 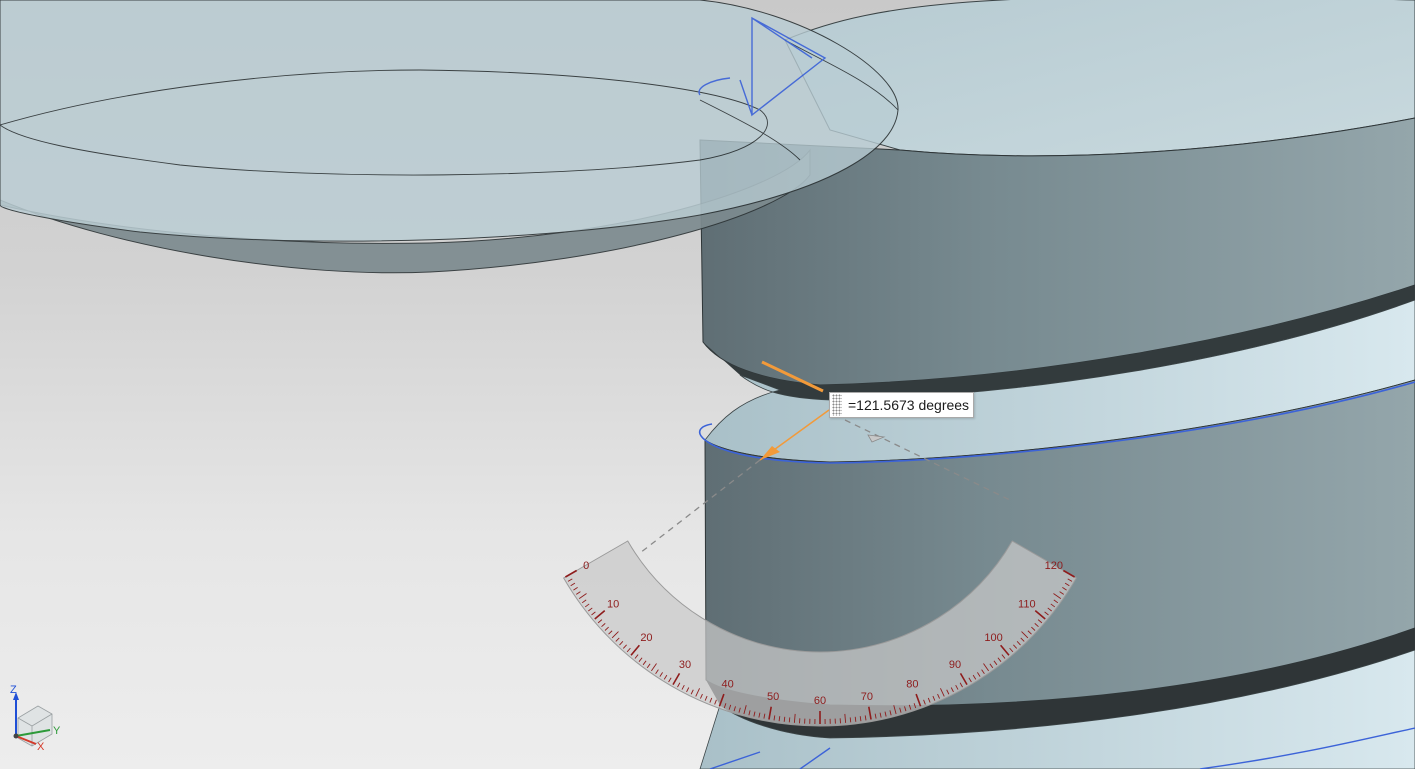 I want to click on x-axis-label: X, so click(x=41, y=747).